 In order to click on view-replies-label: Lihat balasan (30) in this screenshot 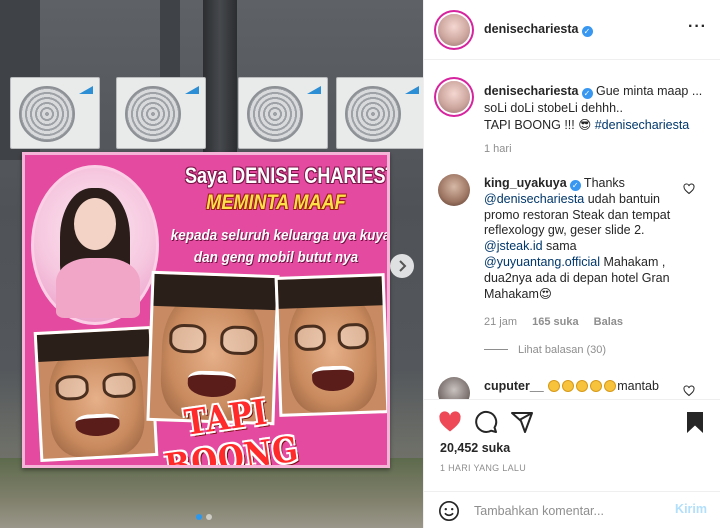, I will do `click(562, 350)`.